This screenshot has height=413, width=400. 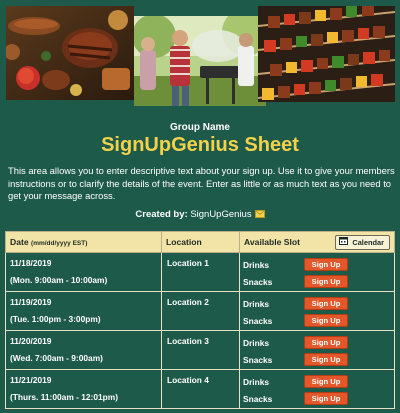 What do you see at coordinates (55, 319) in the screenshot?
I see `slot-time: (Tue. 1:00pm - 3:00pm)` at bounding box center [55, 319].